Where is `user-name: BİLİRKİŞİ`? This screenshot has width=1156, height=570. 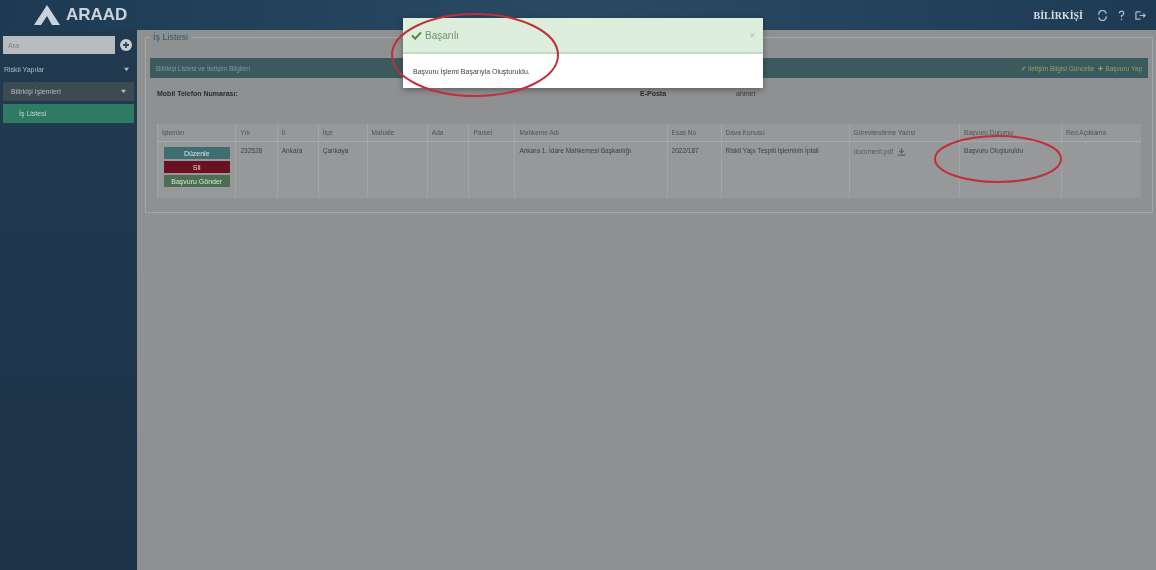 user-name: BİLİRKİŞİ is located at coordinates (1058, 15).